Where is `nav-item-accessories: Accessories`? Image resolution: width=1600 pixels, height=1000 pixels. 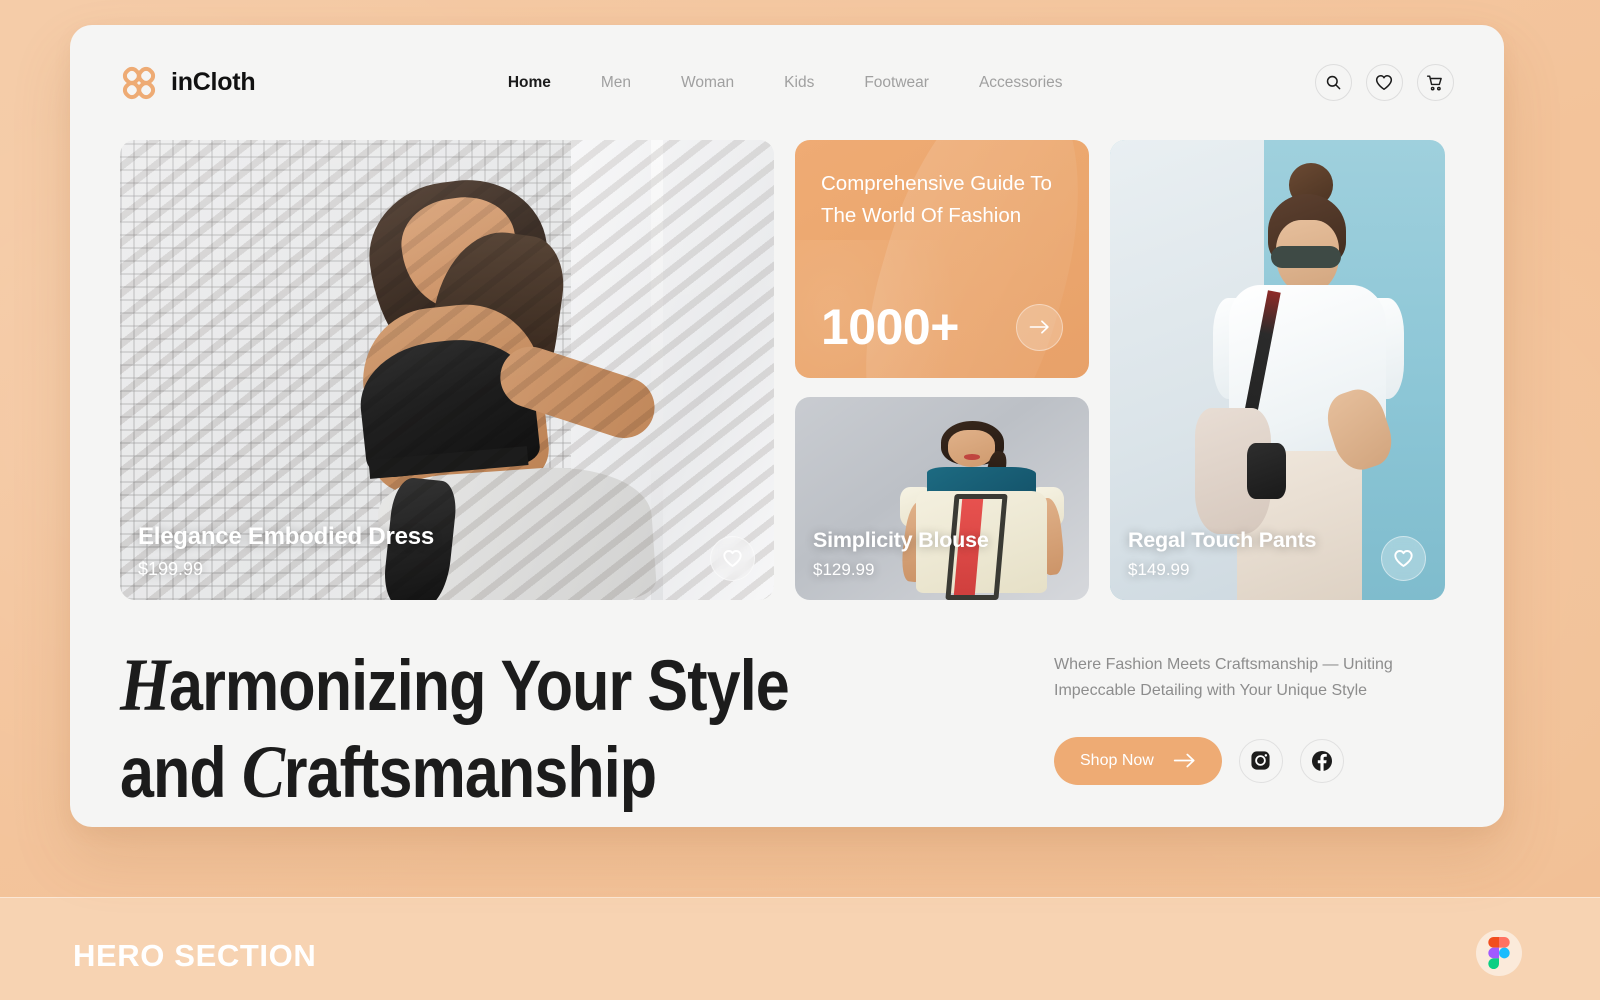 nav-item-accessories: Accessories is located at coordinates (1021, 83).